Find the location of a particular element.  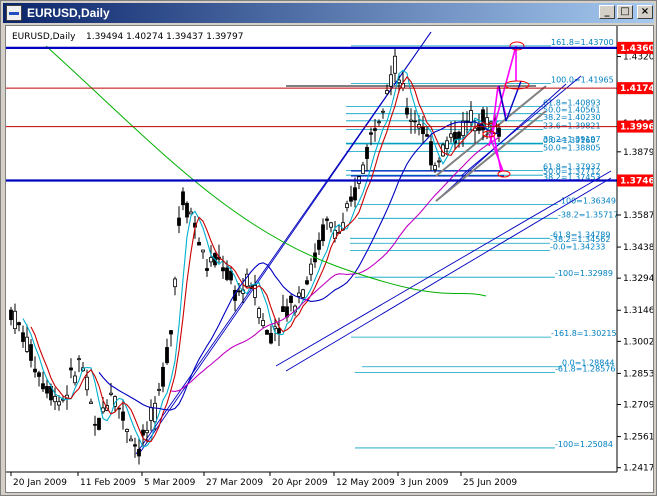

chart-icon is located at coordinates (14, 13).